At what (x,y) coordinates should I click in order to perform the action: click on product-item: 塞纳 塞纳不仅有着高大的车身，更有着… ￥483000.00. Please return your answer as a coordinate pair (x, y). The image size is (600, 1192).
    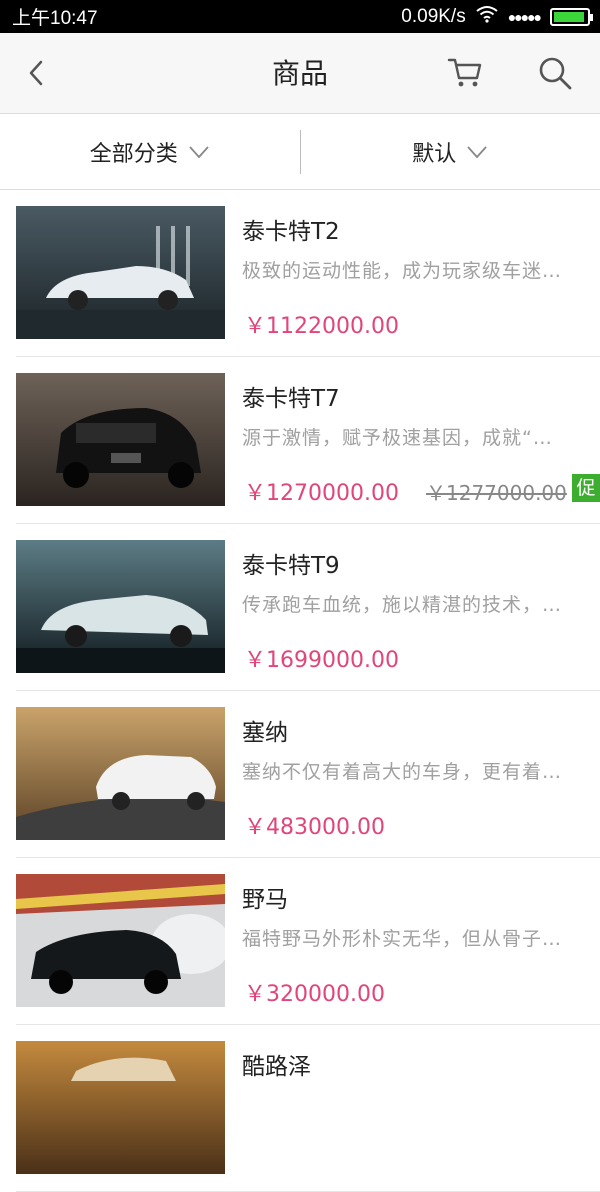
    Looking at the image, I should click on (308, 774).